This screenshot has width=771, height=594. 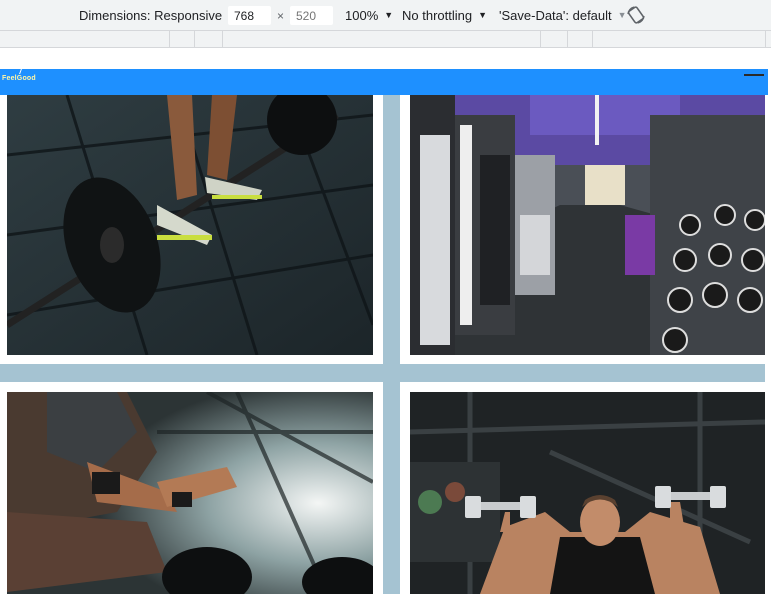 I want to click on page-scrollbar, so click(x=768, y=344).